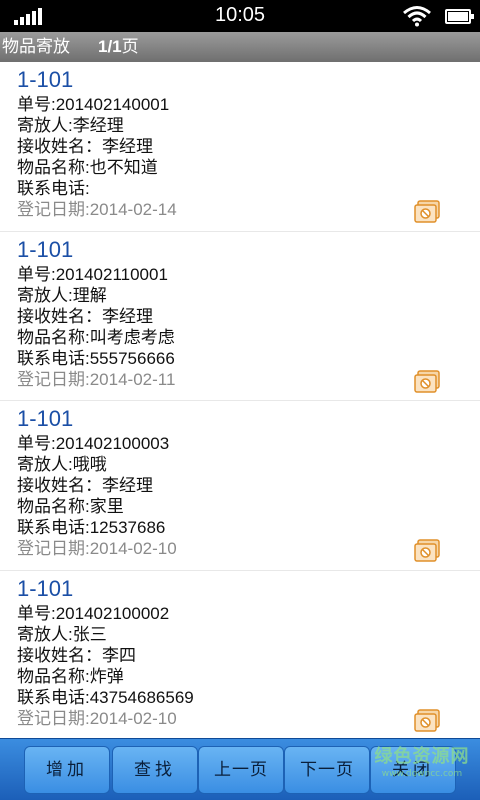 This screenshot has width=480, height=800. What do you see at coordinates (93, 443) in the screenshot?
I see `order-number: 单号:201402100003` at bounding box center [93, 443].